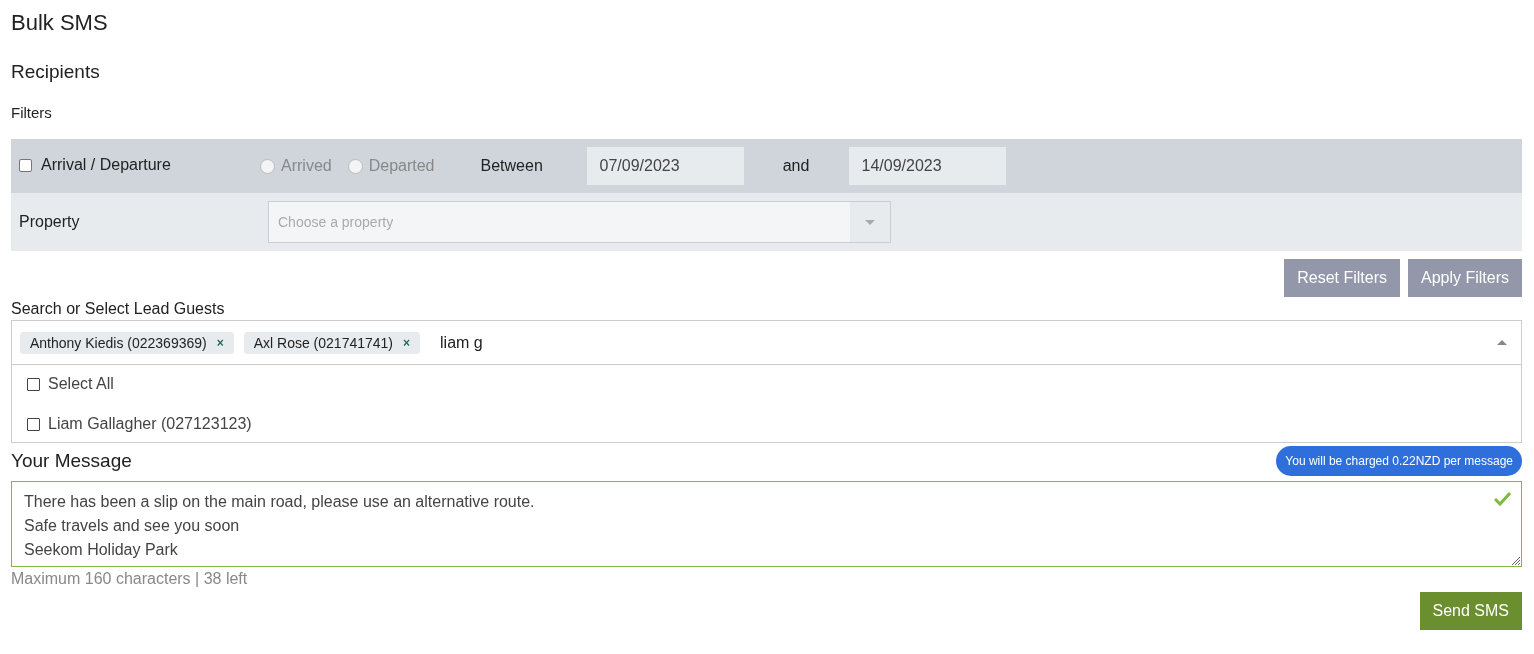 The image size is (1534, 654). I want to click on checkbox-label: Arrival / Departure, so click(106, 165).